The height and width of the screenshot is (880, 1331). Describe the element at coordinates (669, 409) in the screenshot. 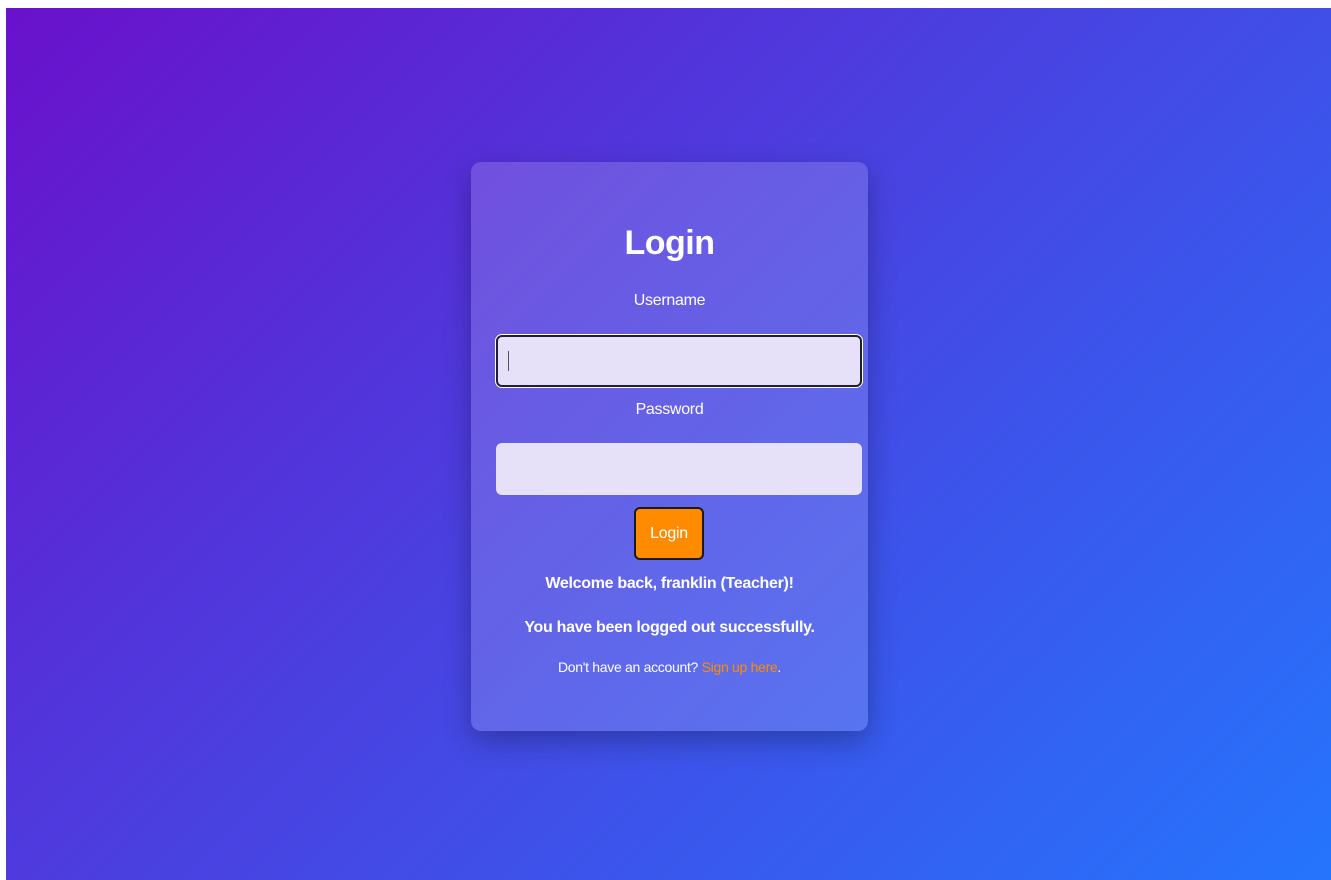

I see `password-label: Password` at that location.